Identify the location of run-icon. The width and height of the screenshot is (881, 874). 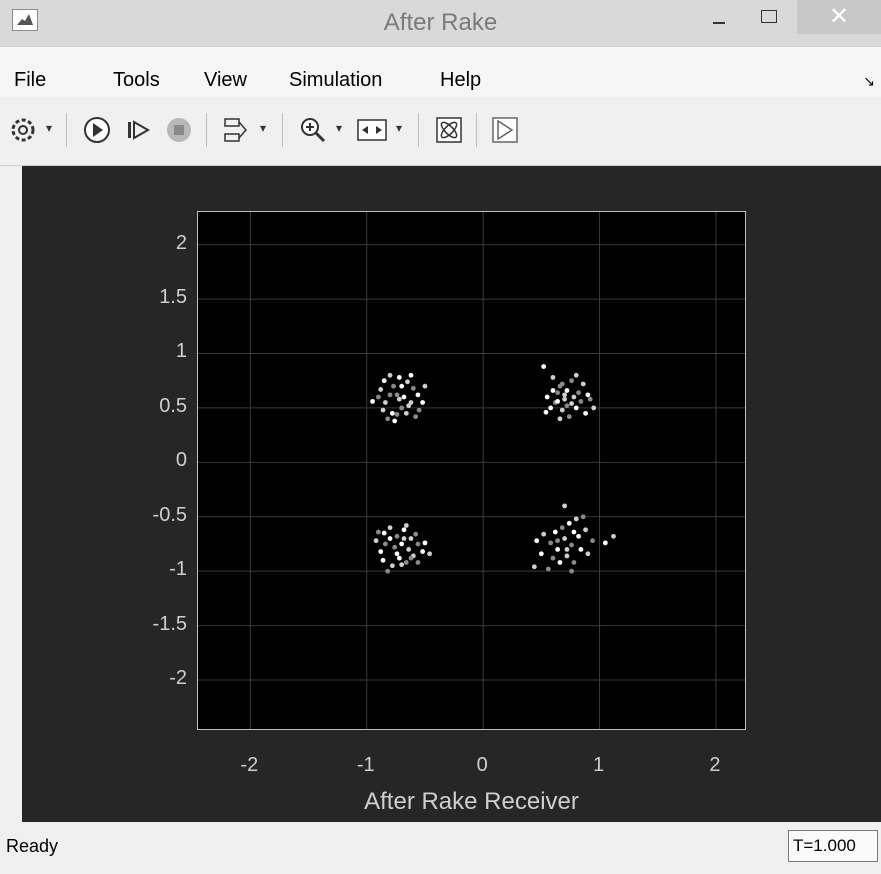
(97, 130).